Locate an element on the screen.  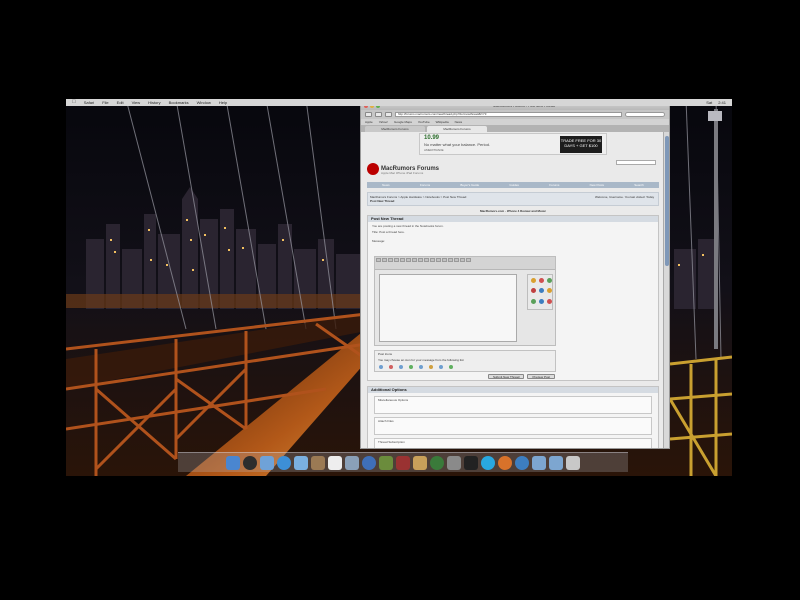
imovie-icon is located at coordinates (403, 462).